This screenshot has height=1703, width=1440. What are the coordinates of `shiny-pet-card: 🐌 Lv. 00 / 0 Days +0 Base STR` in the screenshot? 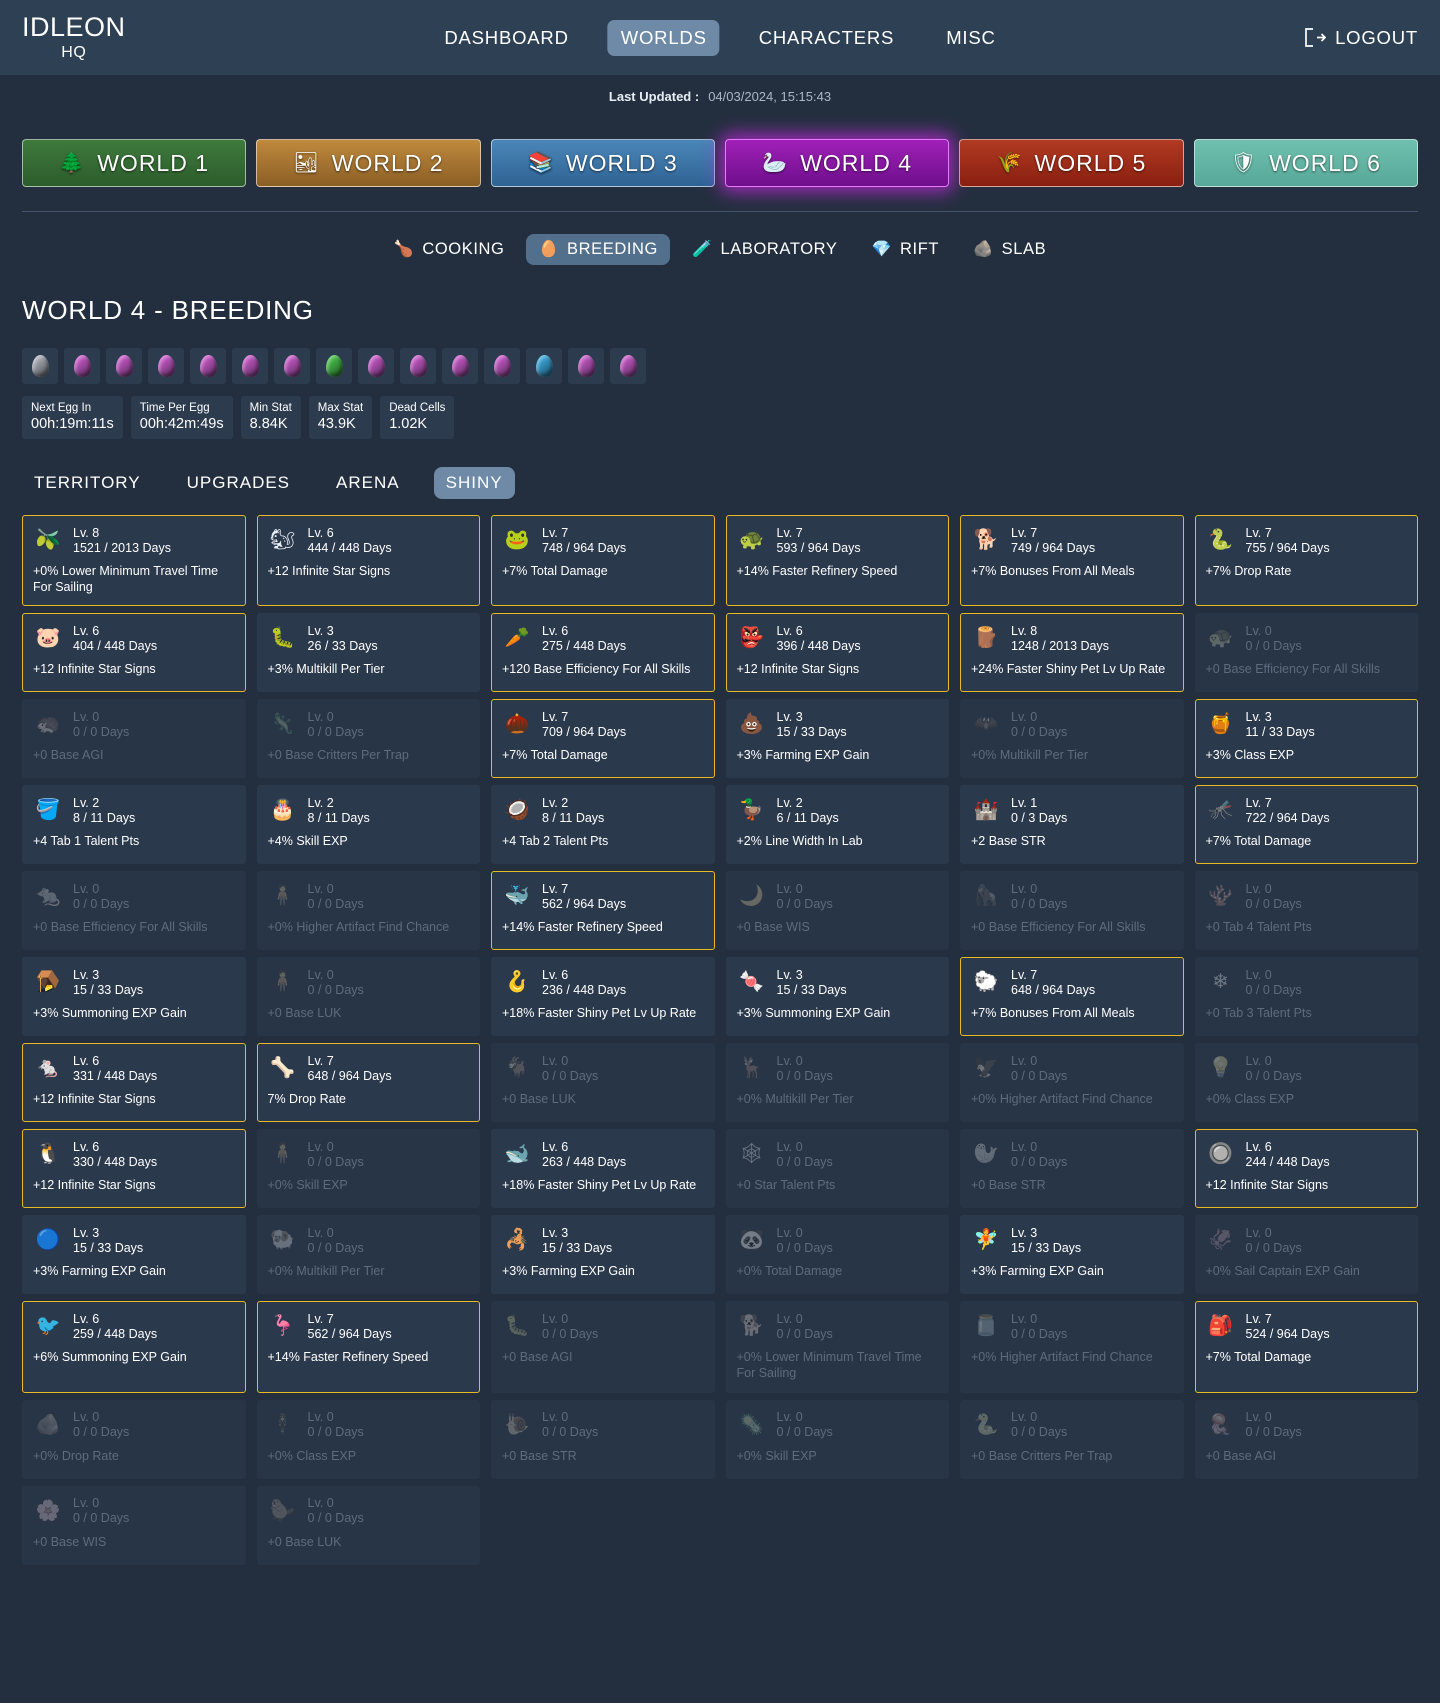 It's located at (603, 1439).